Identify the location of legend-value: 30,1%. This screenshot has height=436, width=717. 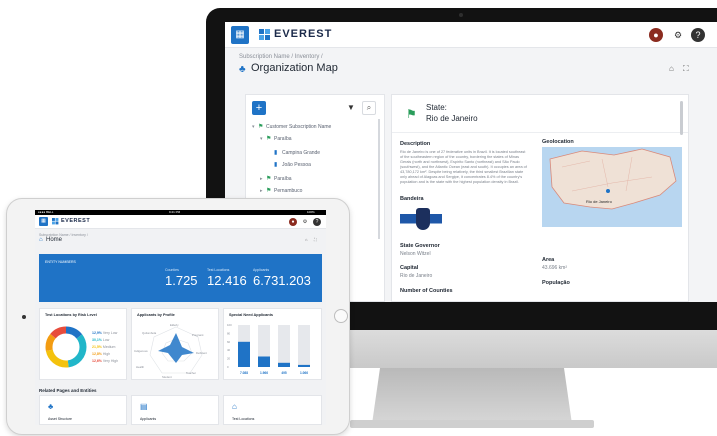
(97, 340).